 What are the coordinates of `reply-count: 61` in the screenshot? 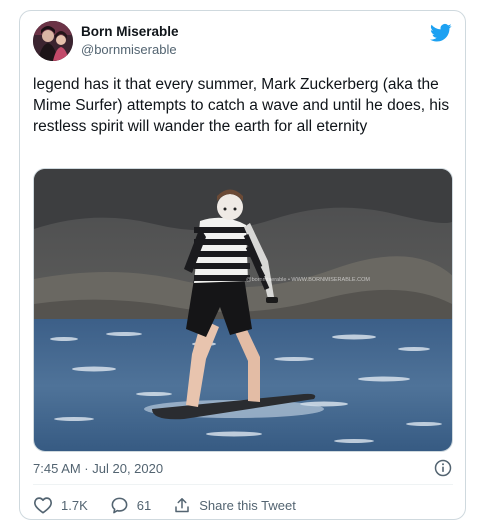 It's located at (144, 505).